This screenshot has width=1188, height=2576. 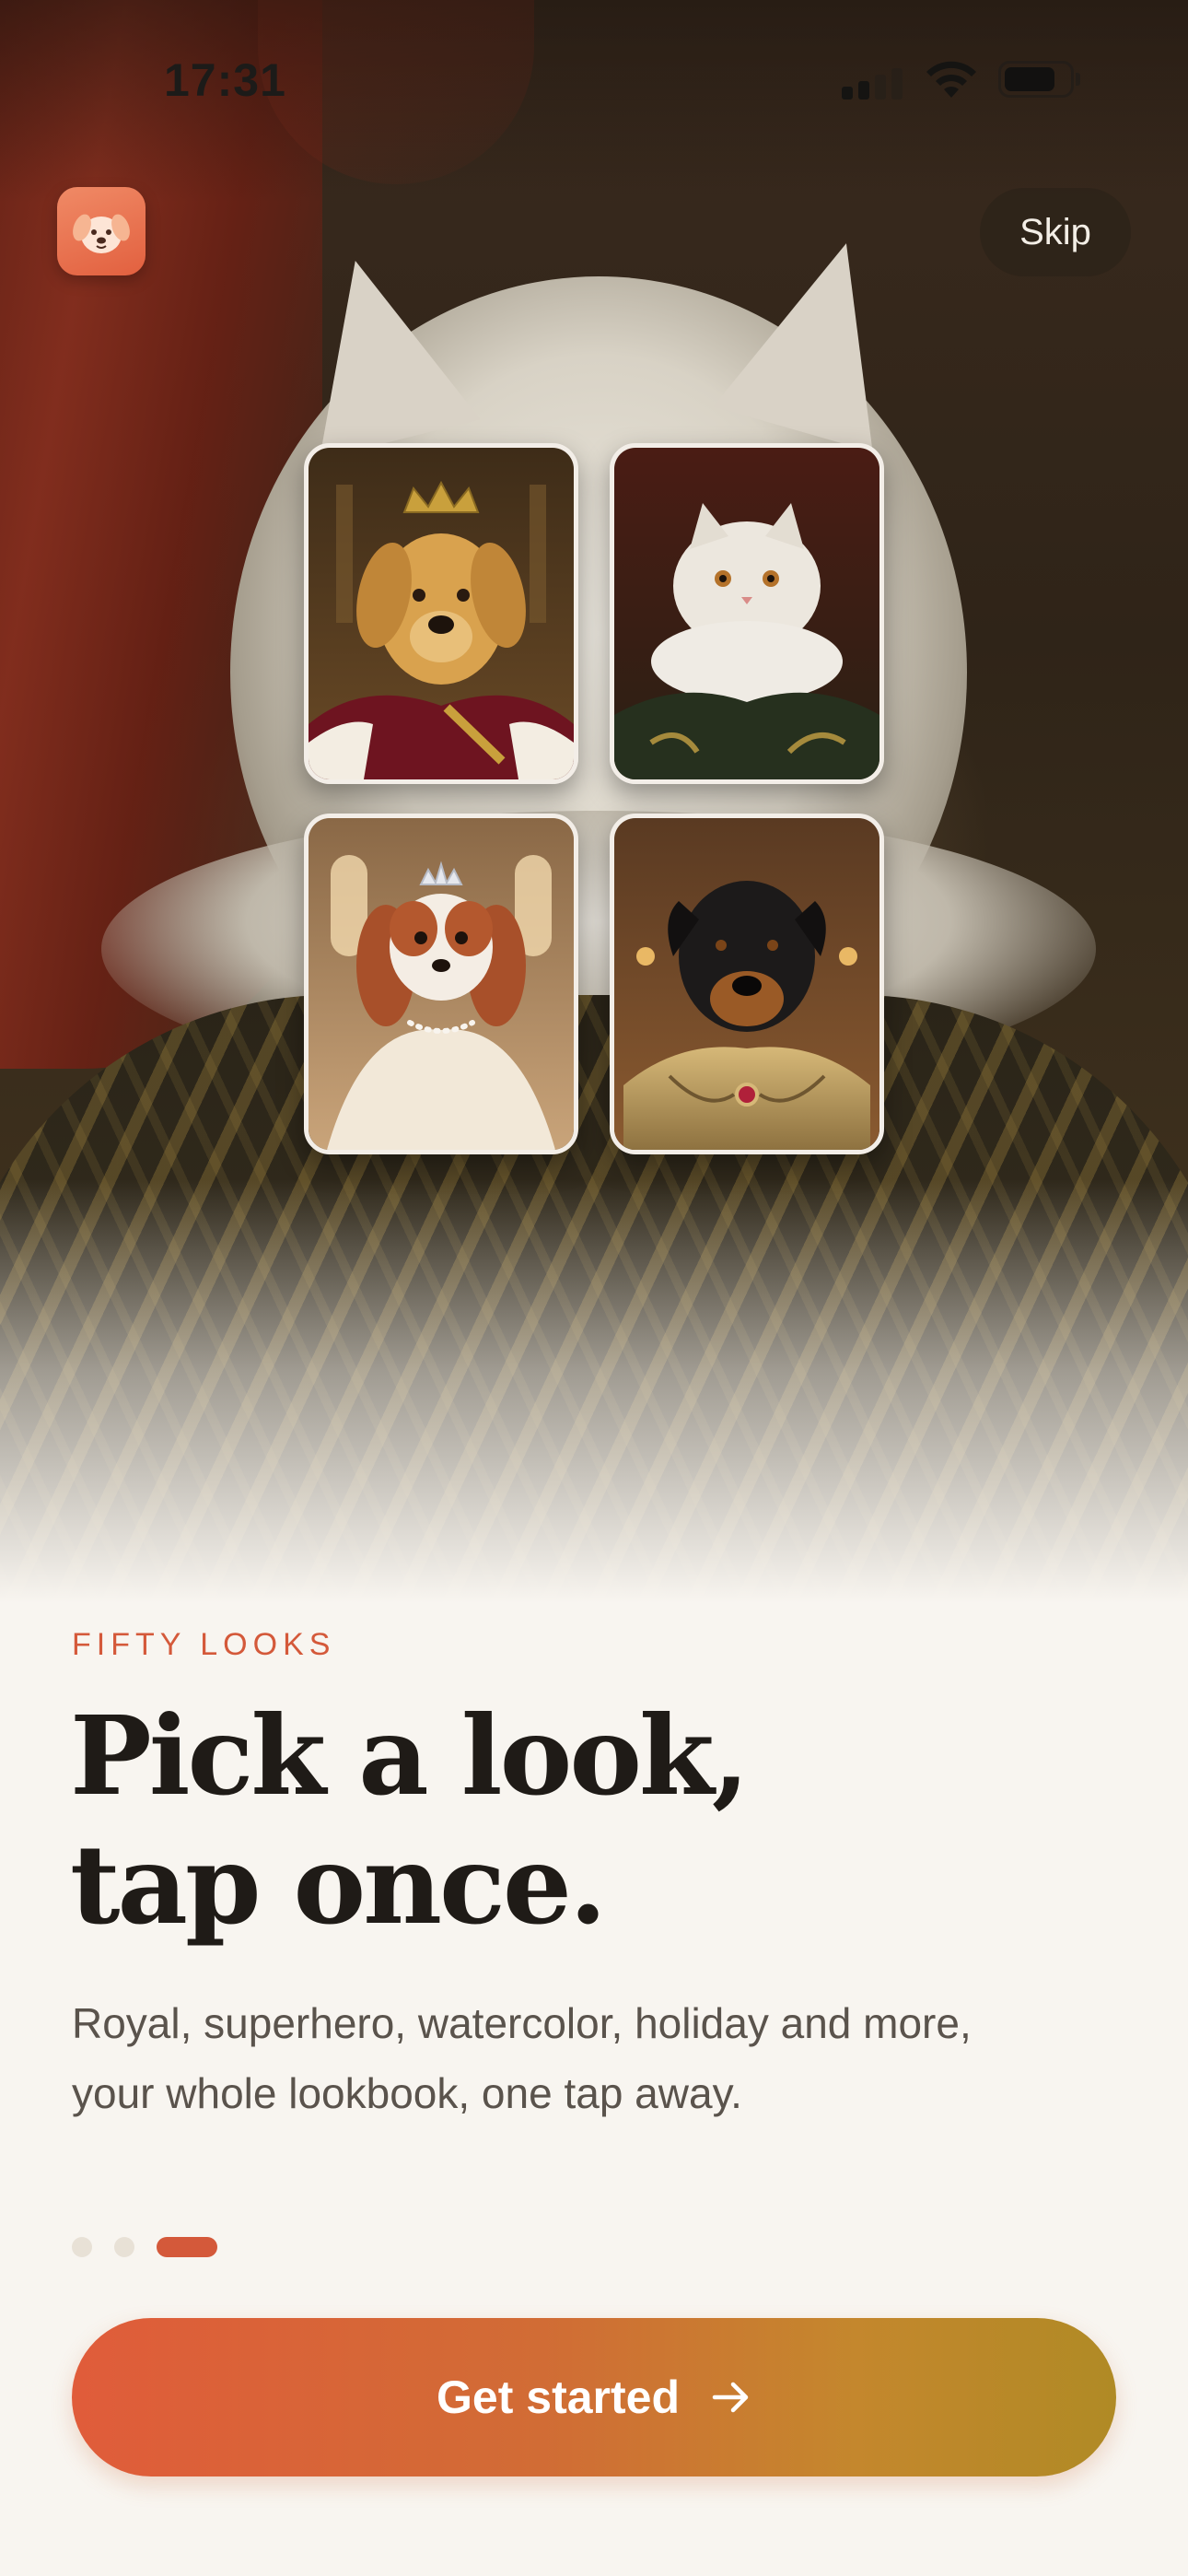 What do you see at coordinates (187, 2247) in the screenshot?
I see `page-dot-active` at bounding box center [187, 2247].